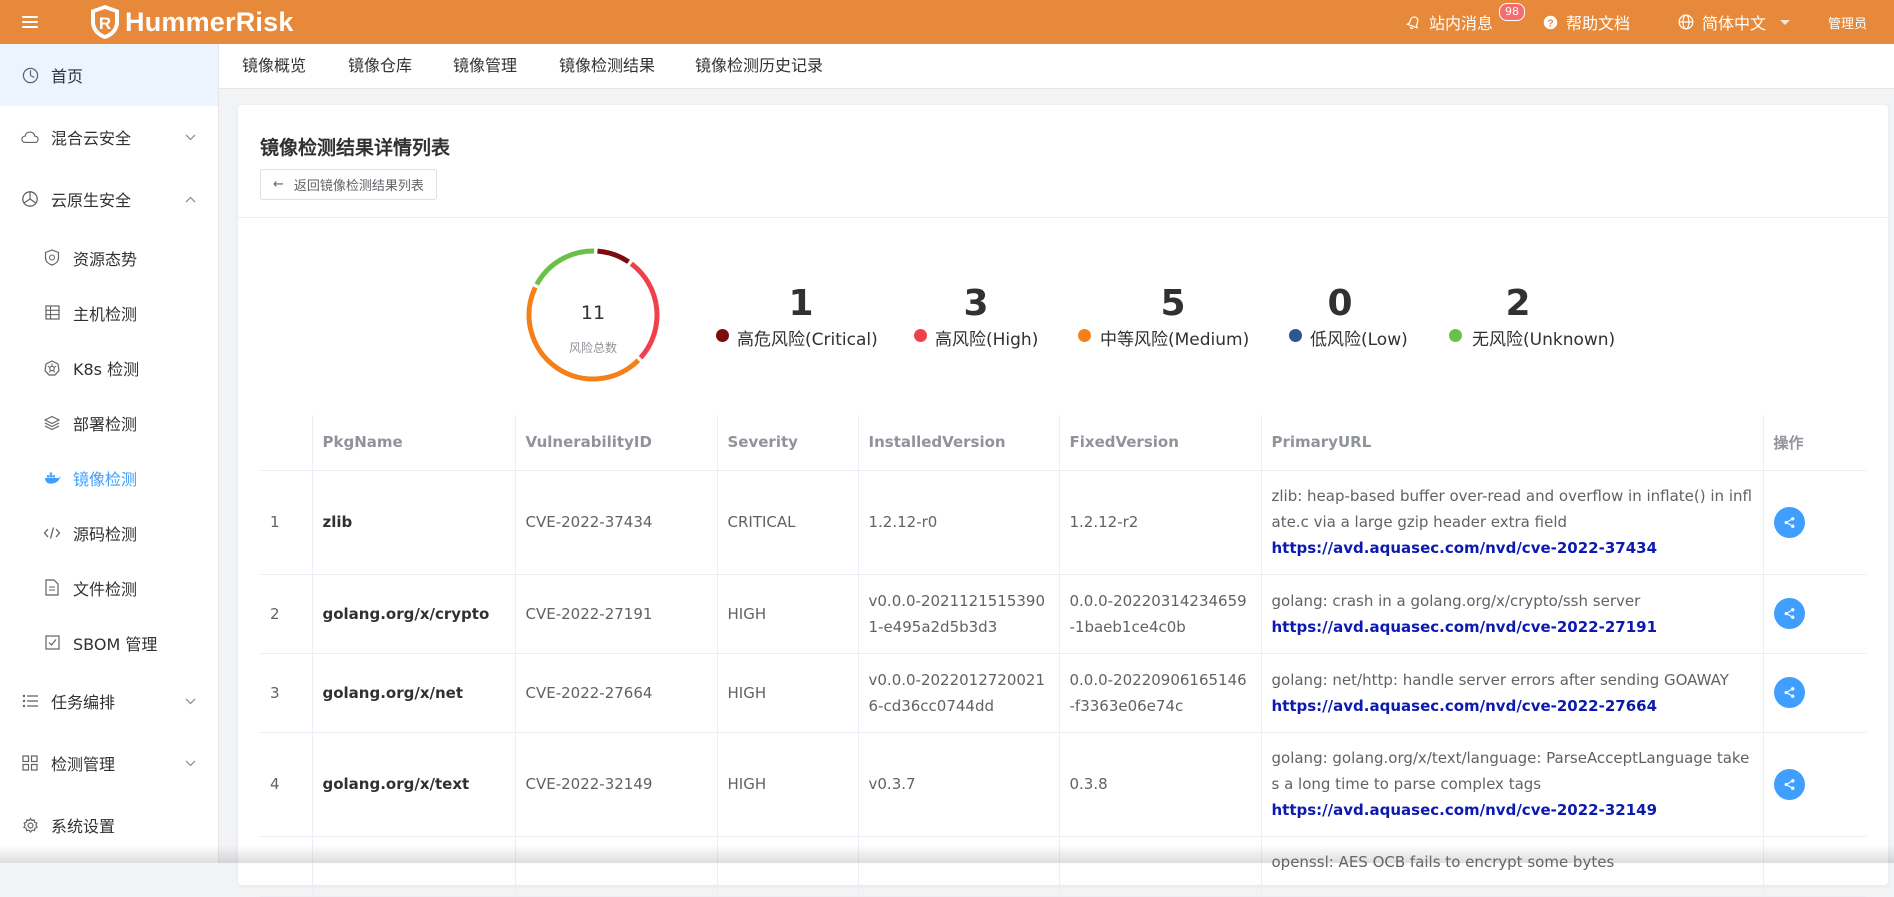  I want to click on grid-icon, so click(30, 763).